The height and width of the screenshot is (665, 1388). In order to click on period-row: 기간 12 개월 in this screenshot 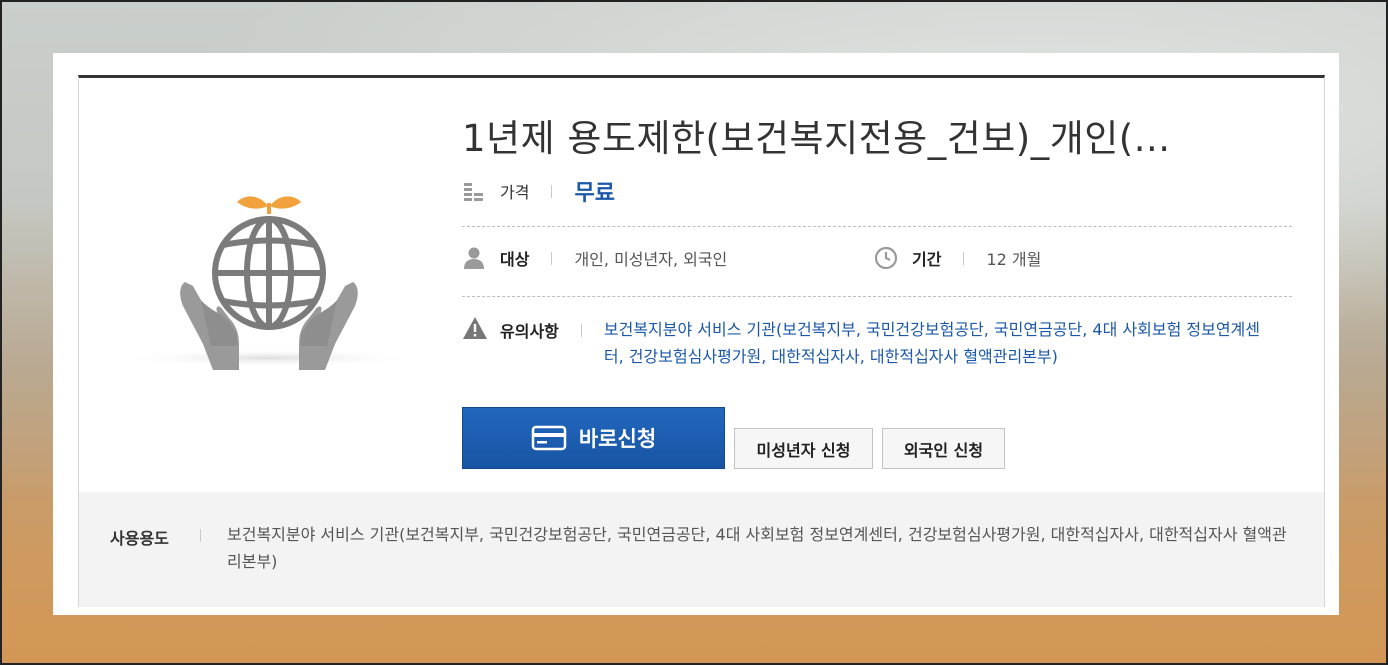, I will do `click(957, 258)`.